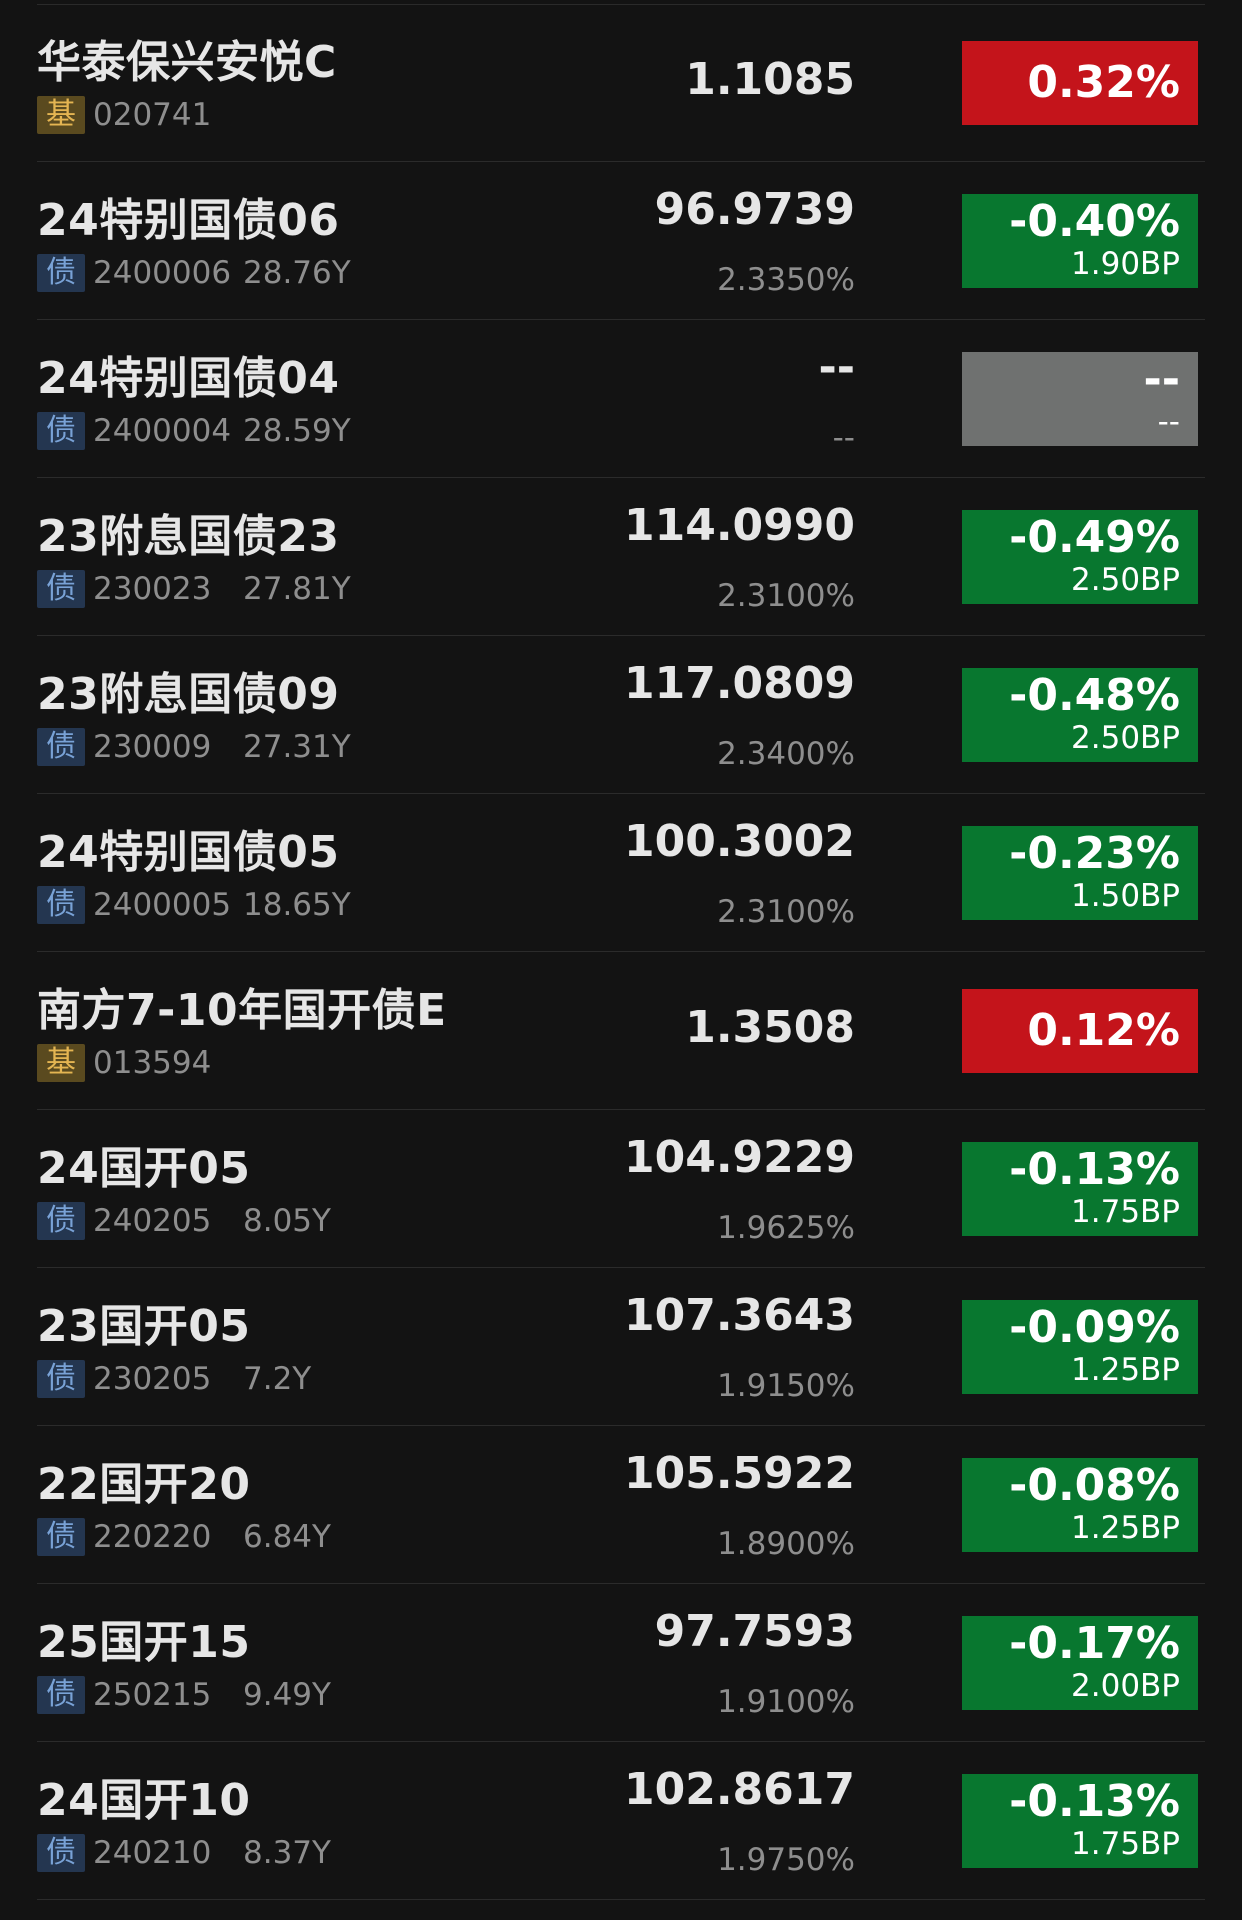 The height and width of the screenshot is (1920, 1242). What do you see at coordinates (786, 1702) in the screenshot?
I see `yield-value: 1.9100%` at bounding box center [786, 1702].